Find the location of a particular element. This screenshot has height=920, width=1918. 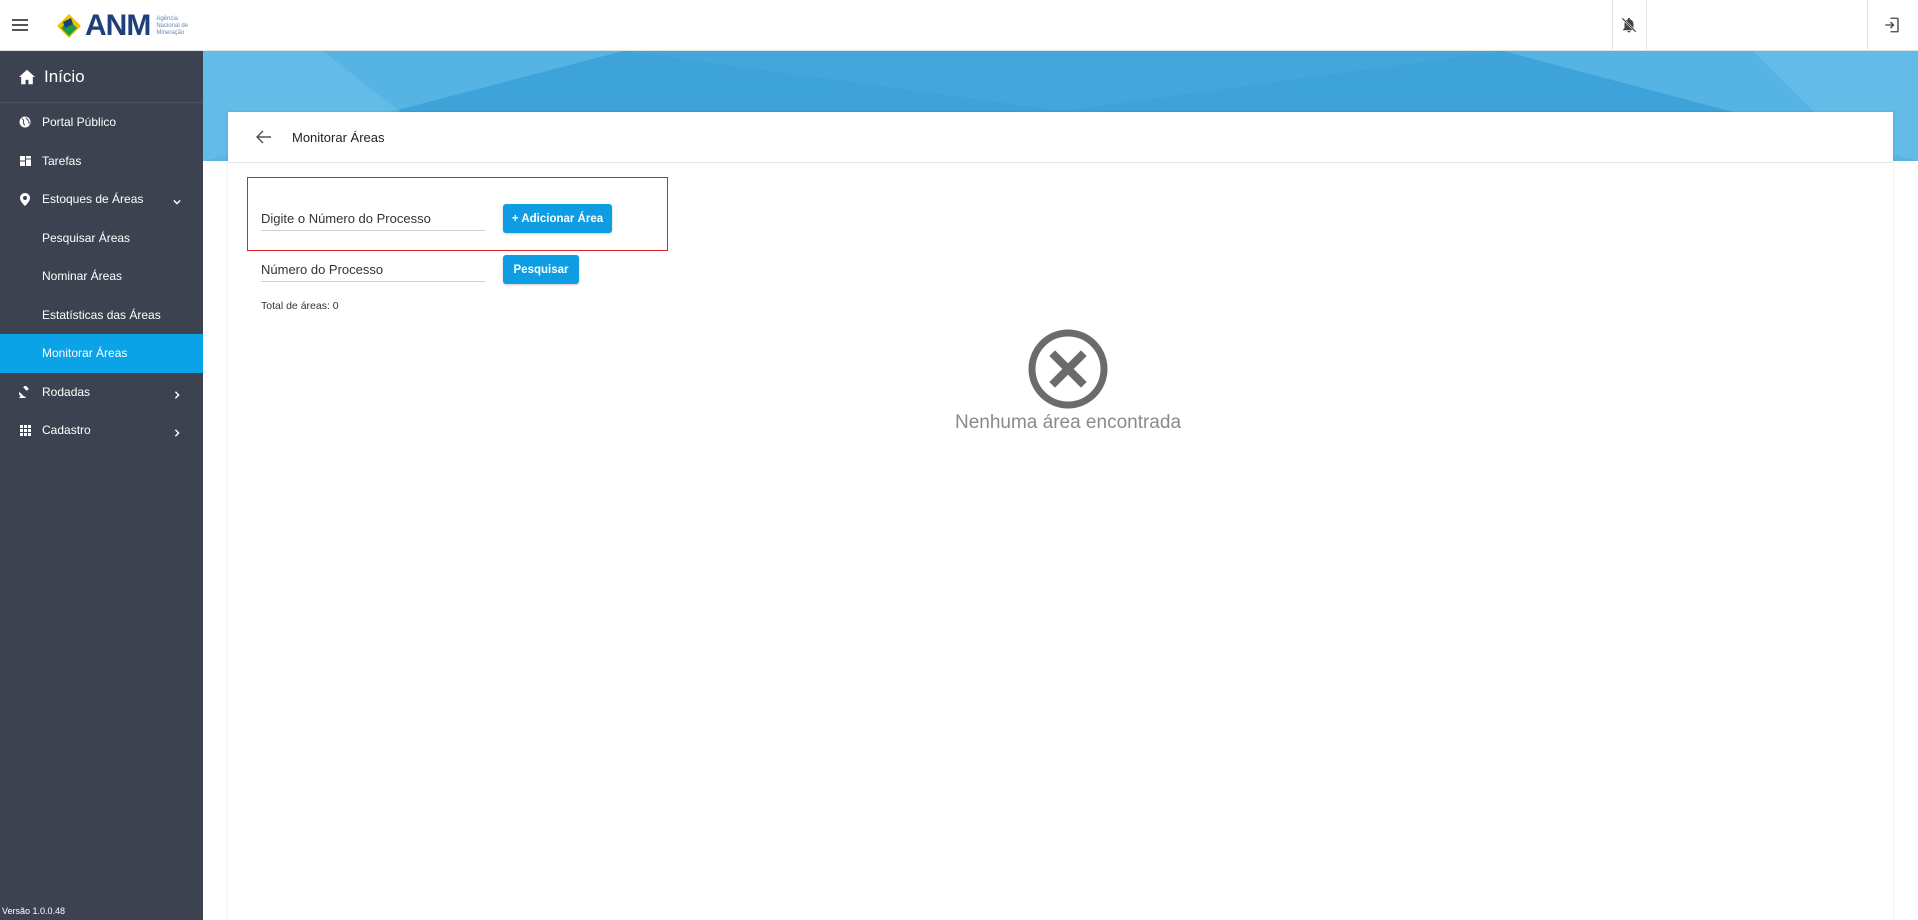

sidebar-item-label: Tarefas is located at coordinates (62, 160).